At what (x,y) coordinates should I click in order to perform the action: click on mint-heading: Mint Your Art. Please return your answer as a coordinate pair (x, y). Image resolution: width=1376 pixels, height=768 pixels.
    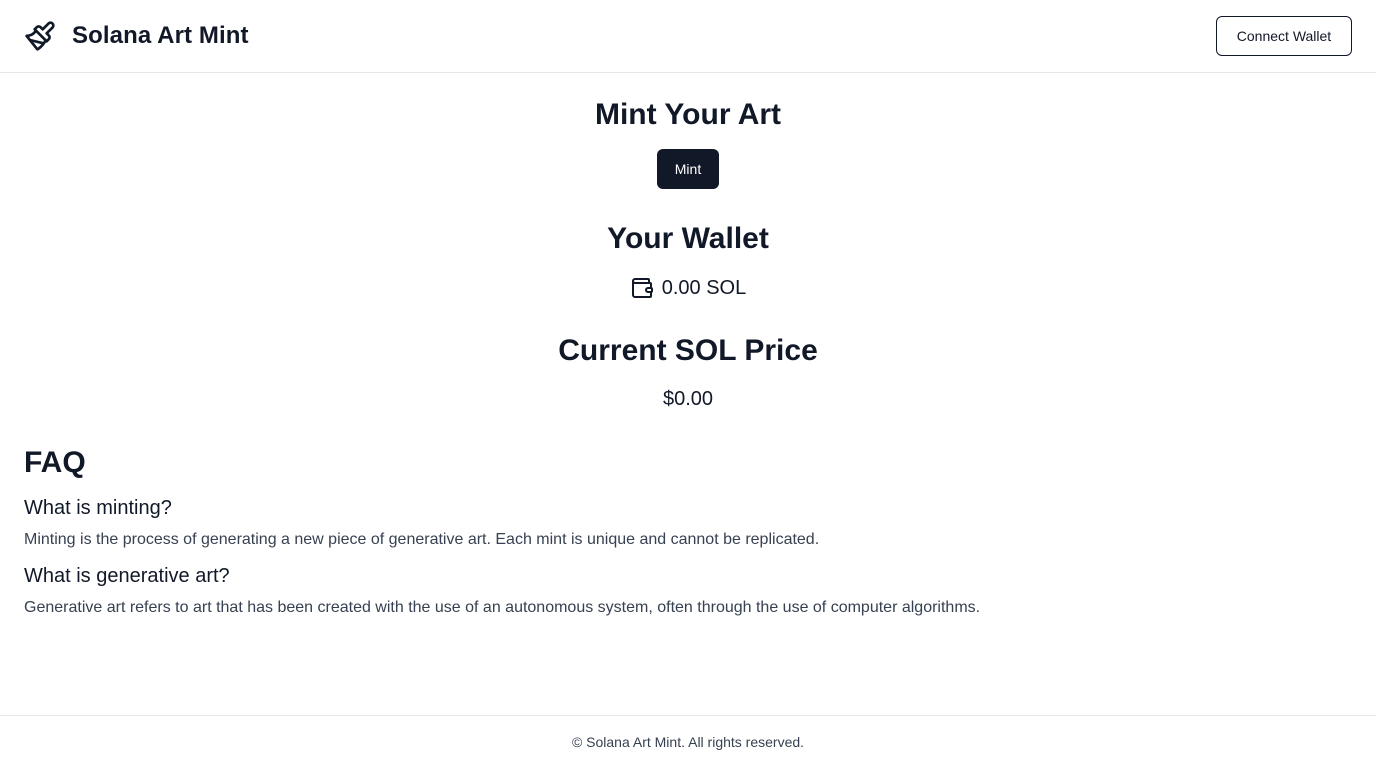
    Looking at the image, I should click on (688, 114).